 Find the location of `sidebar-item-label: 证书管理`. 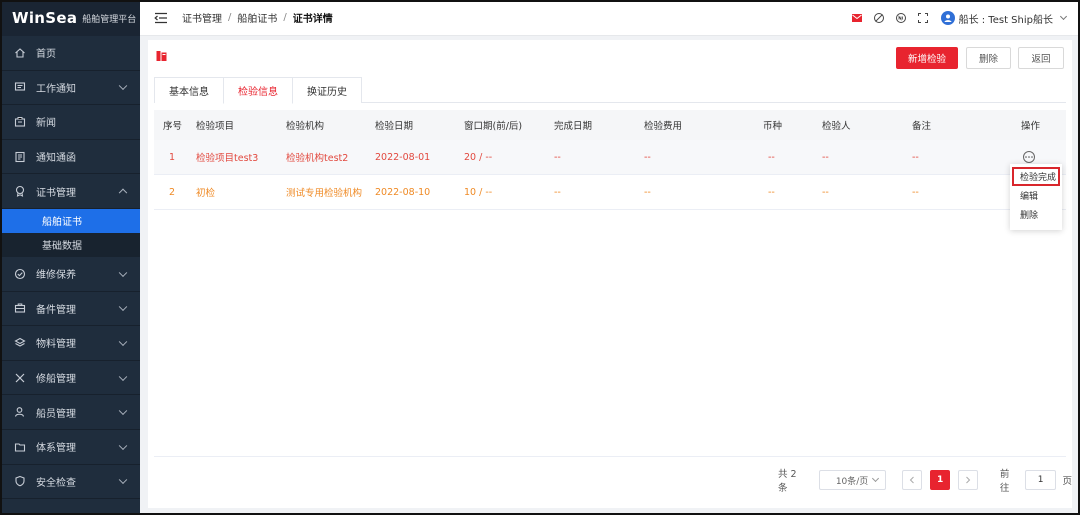

sidebar-item-label: 证书管理 is located at coordinates (56, 193).